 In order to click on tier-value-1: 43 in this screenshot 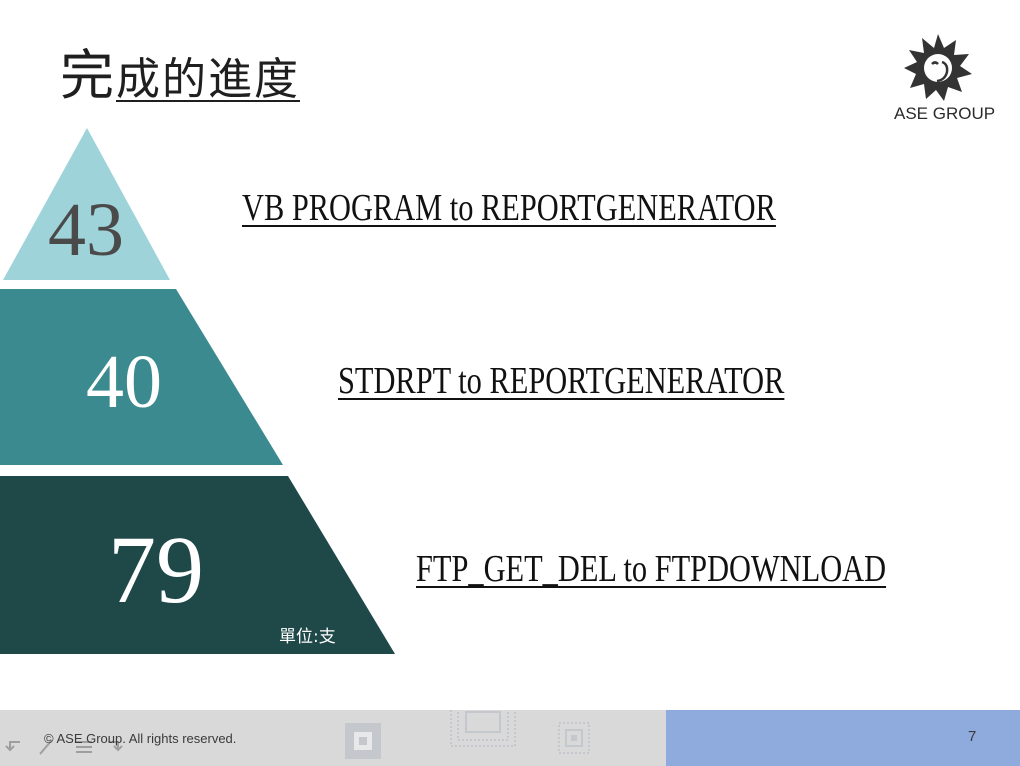, I will do `click(86, 230)`.